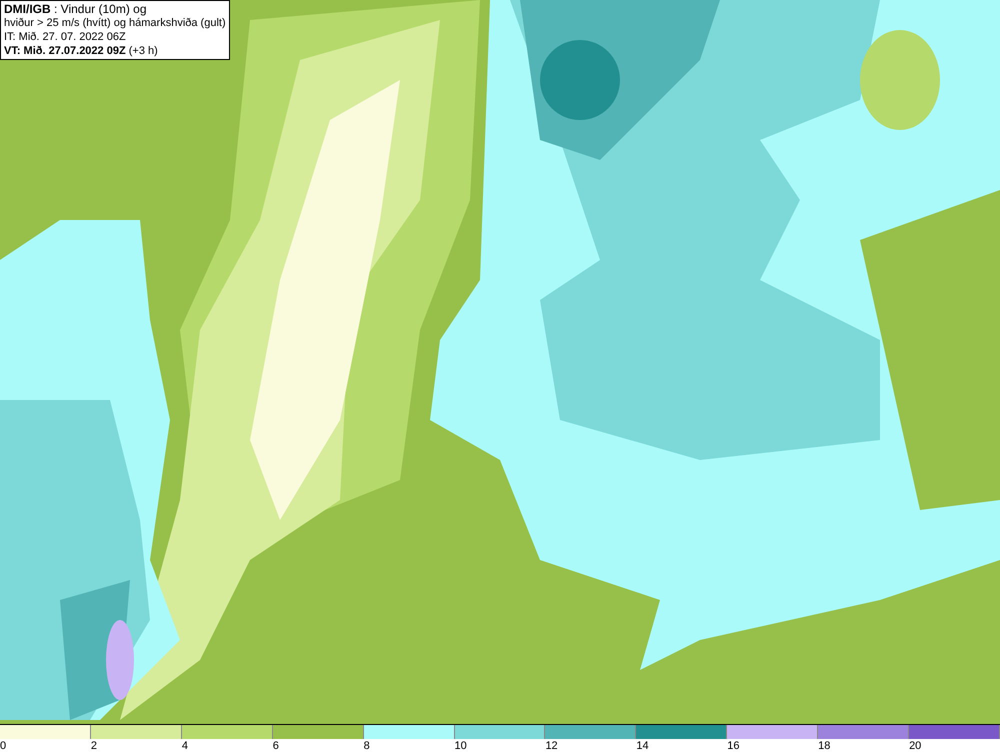 The width and height of the screenshot is (1000, 753). Describe the element at coordinates (367, 746) in the screenshot. I see `legend-label: 8` at that location.